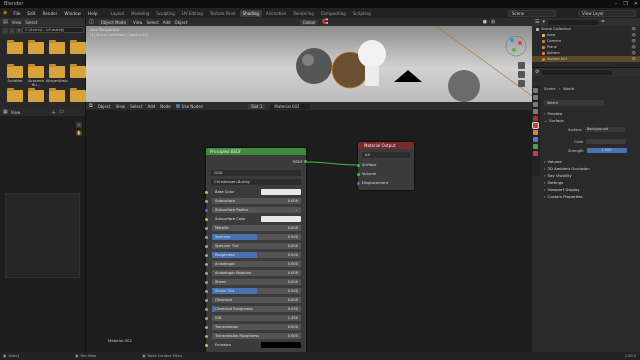  I want to click on subsurface-color-input: Subsurface Color, so click(256, 219).